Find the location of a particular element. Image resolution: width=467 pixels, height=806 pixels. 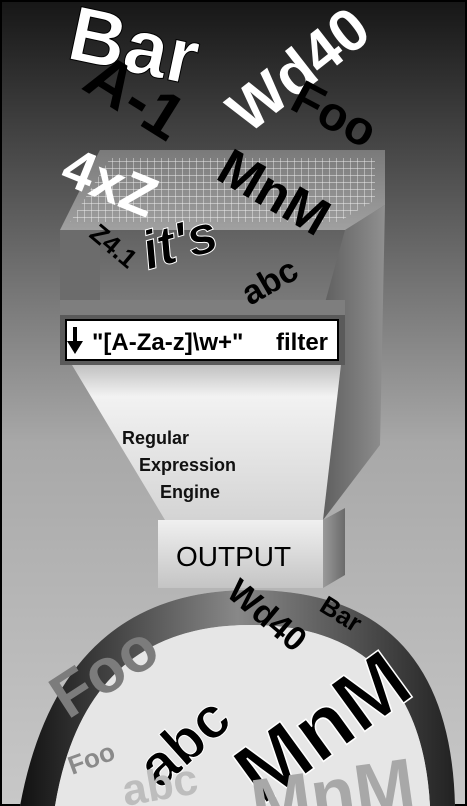

engine-line-3: Engine is located at coordinates (190, 492).